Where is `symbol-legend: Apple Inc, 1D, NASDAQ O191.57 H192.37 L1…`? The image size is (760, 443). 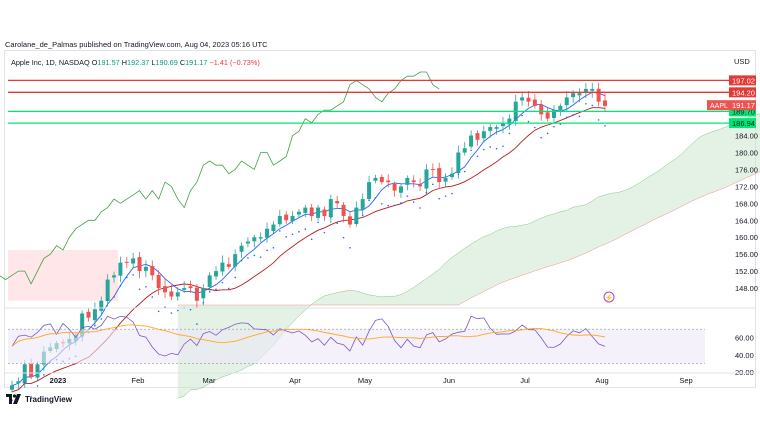 symbol-legend: Apple Inc, 1D, NASDAQ O191.57 H192.37 L1… is located at coordinates (135, 62).